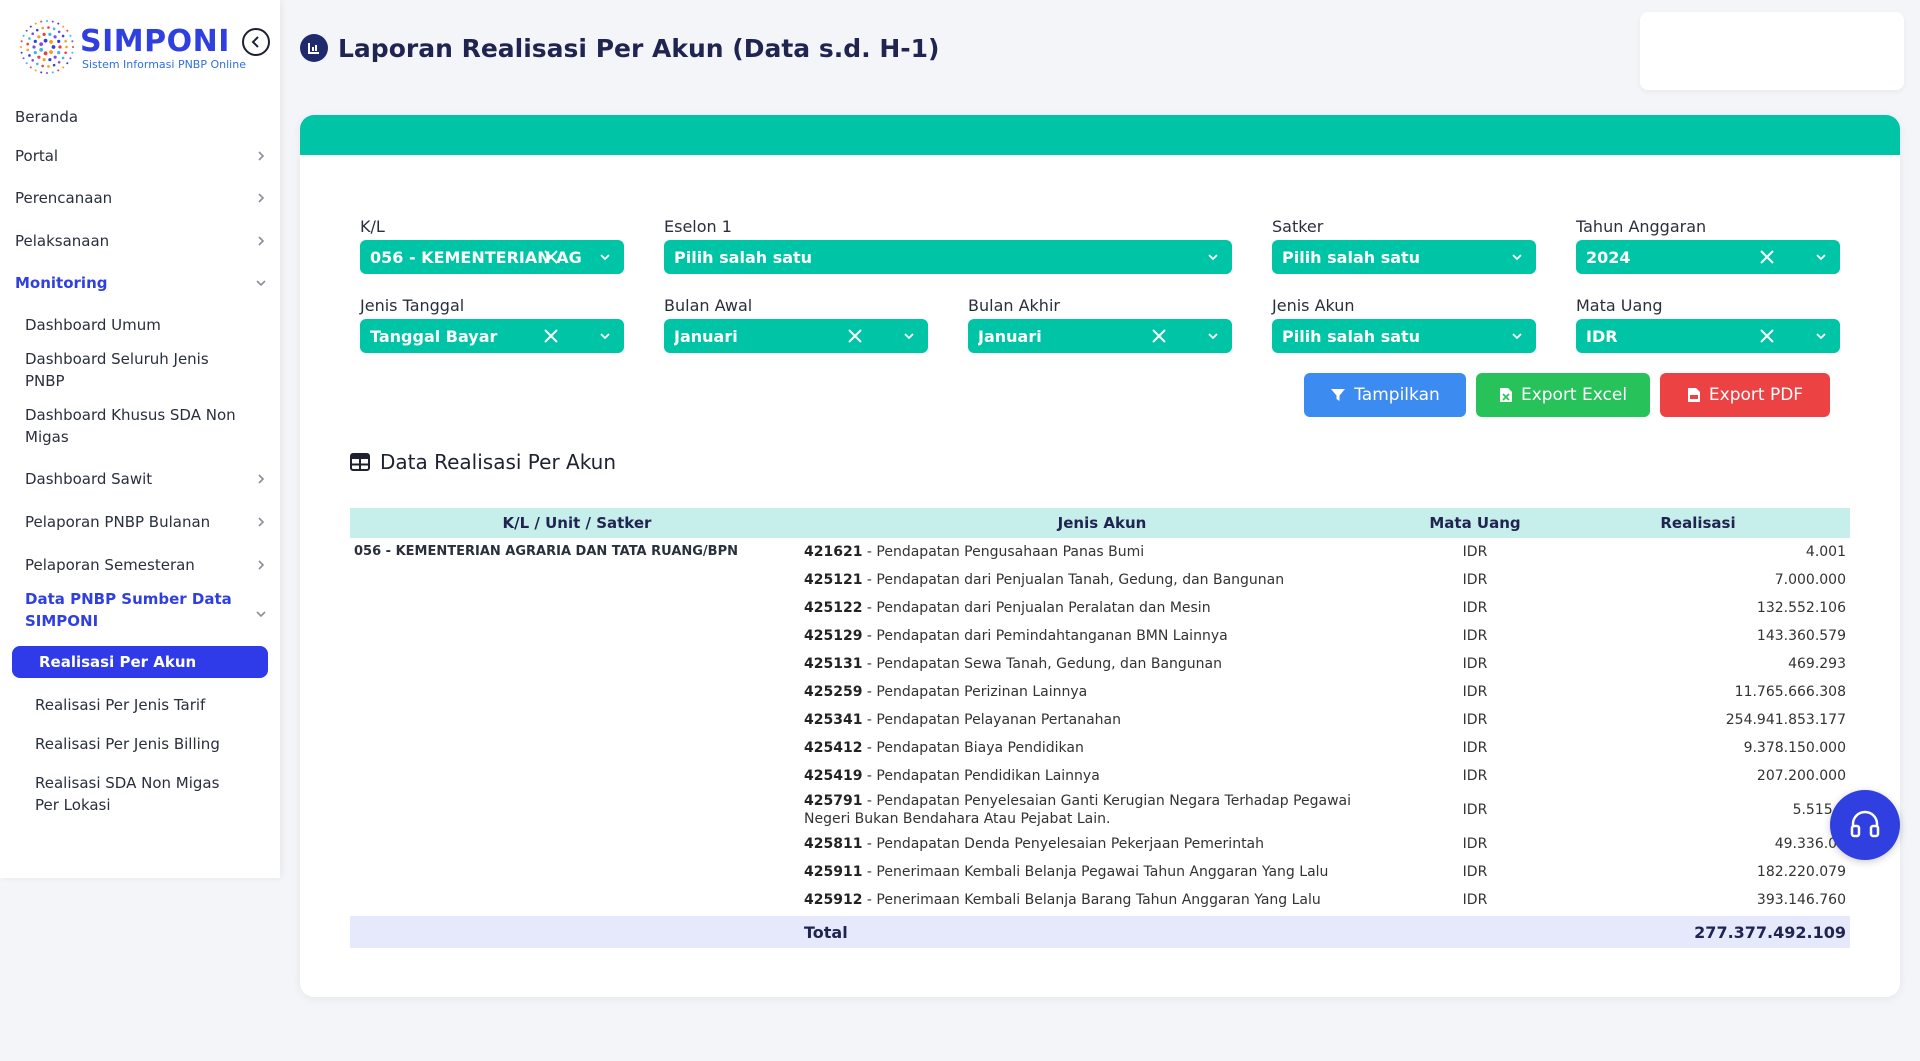 This screenshot has width=1920, height=1061. I want to click on sidebar-item-label: Dashboard Umum, so click(93, 325).